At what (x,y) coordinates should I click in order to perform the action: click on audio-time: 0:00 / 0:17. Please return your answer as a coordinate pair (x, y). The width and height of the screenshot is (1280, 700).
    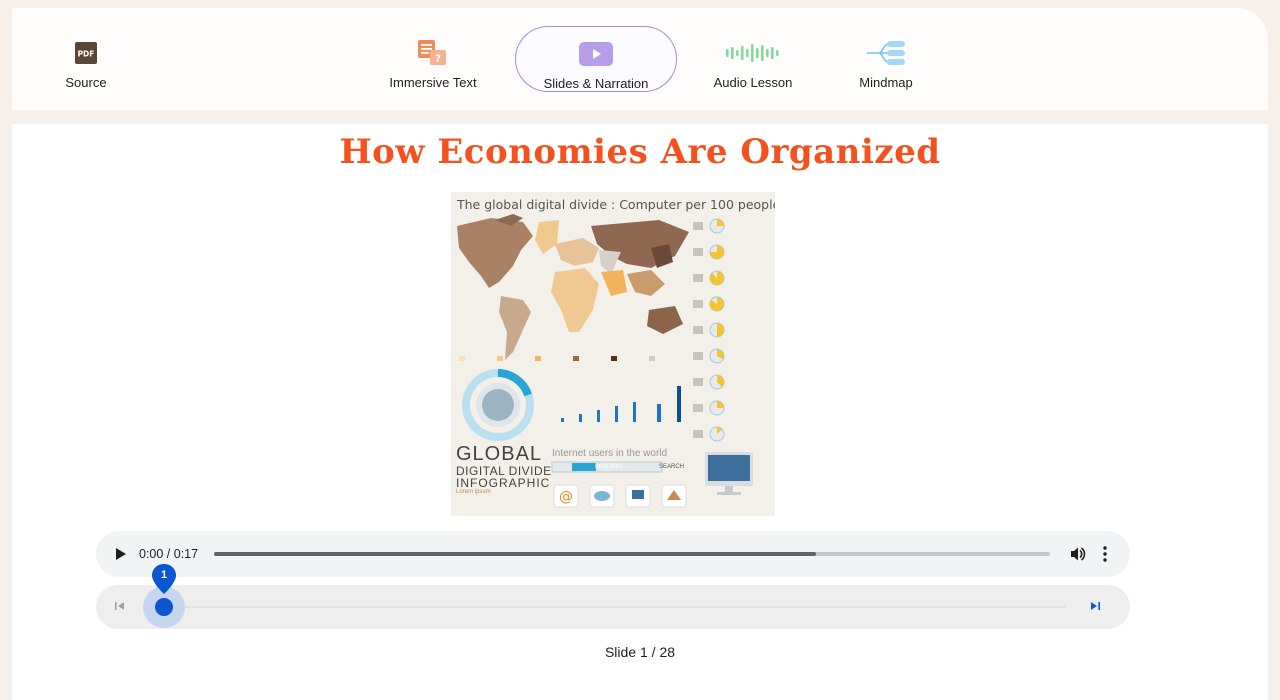
    Looking at the image, I should click on (169, 554).